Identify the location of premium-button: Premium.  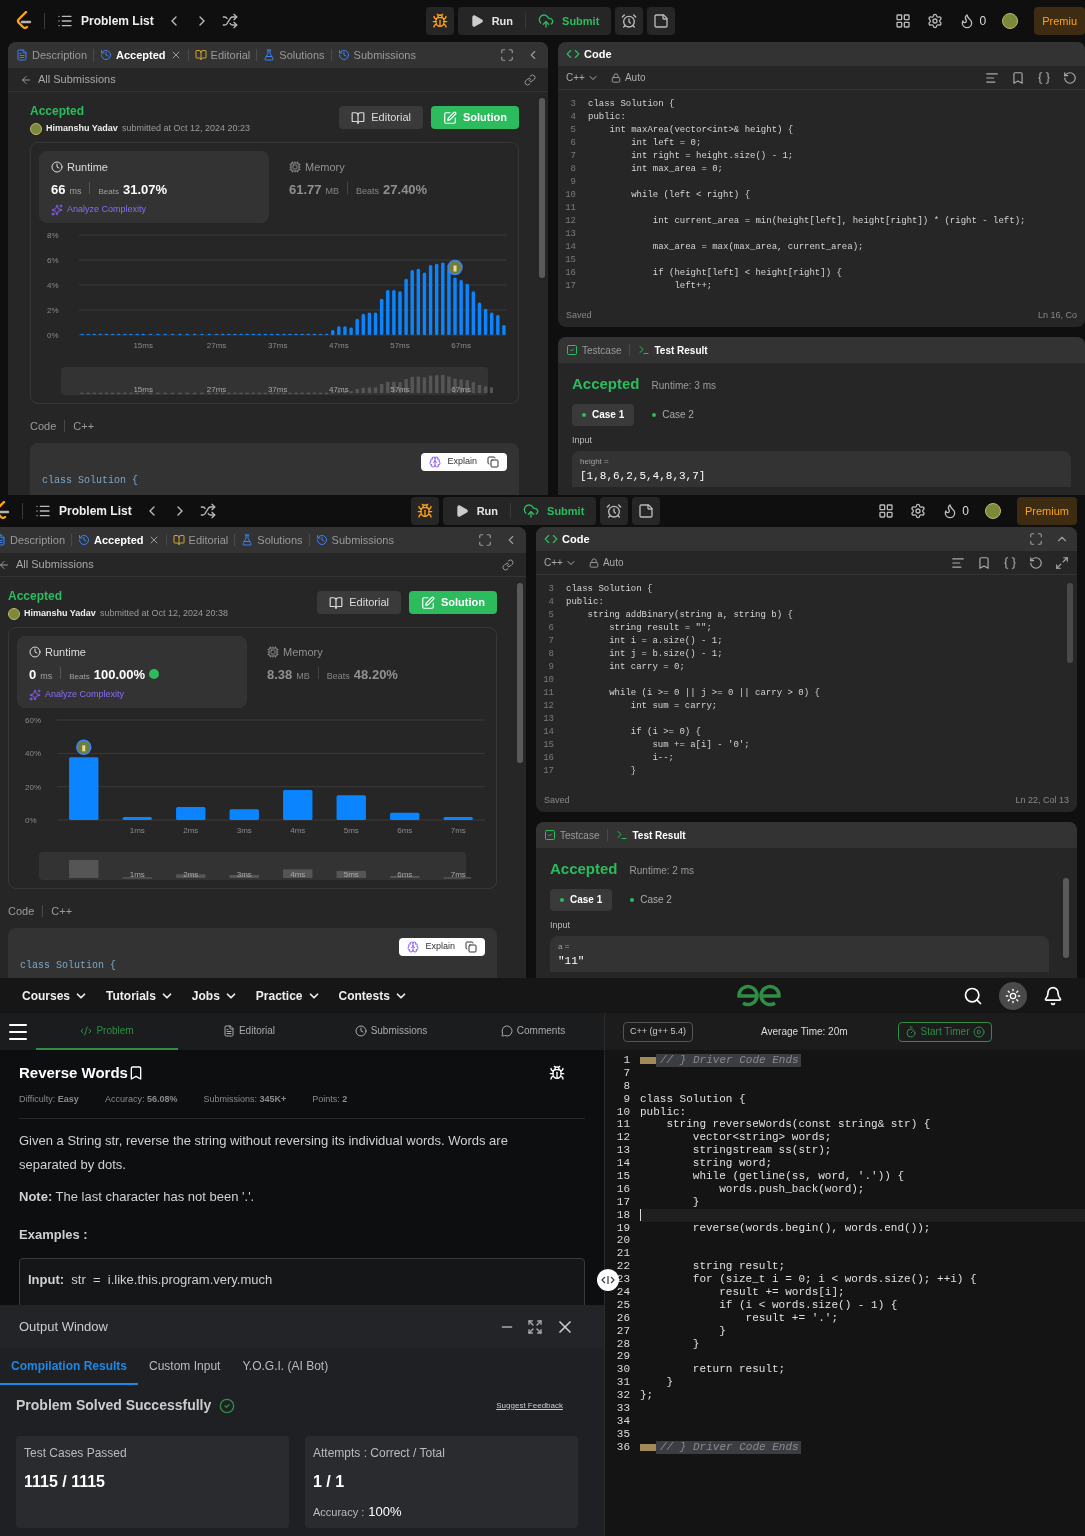
(1047, 511).